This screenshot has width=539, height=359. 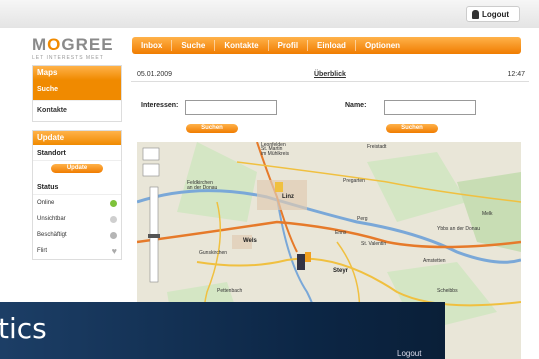 What do you see at coordinates (77, 187) in the screenshot?
I see `status-label: Status` at bounding box center [77, 187].